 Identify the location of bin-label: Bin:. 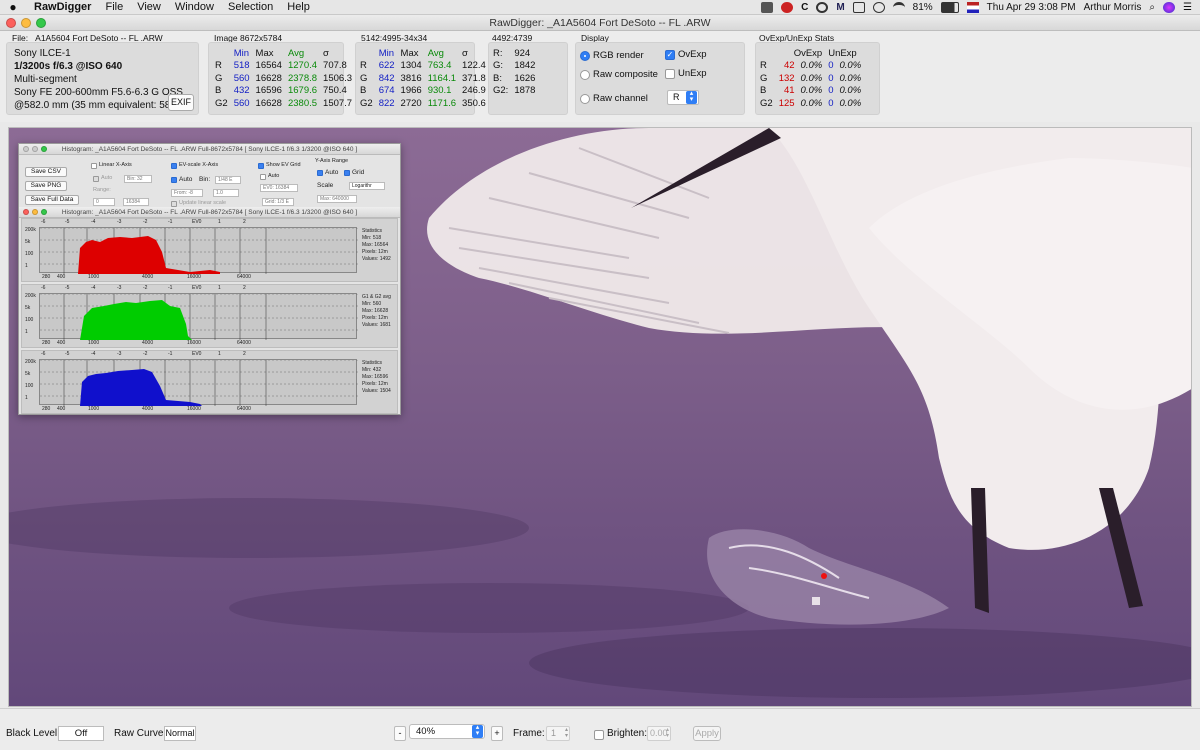
(205, 179).